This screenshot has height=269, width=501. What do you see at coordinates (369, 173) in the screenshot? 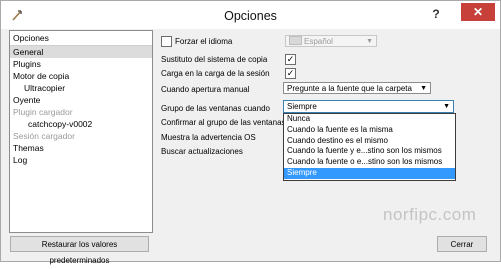
I see `dropdown-option-siempre: Siempre` at bounding box center [369, 173].